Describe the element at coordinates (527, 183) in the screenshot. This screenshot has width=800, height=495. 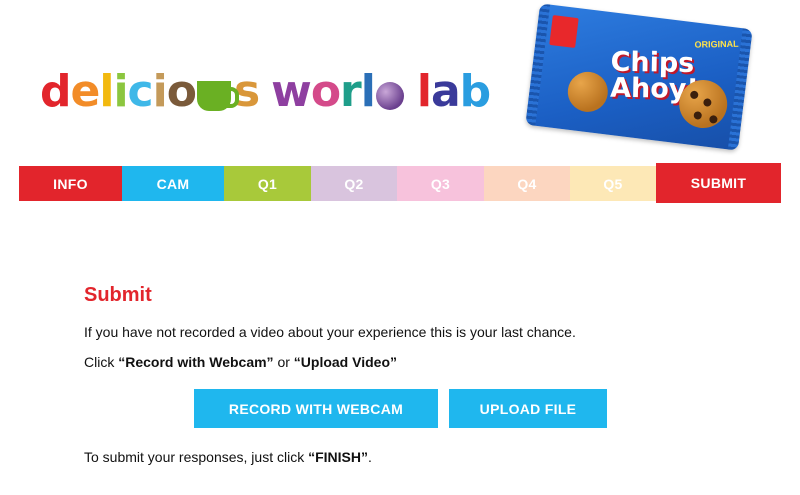
I see `tab-q4: Q4` at that location.